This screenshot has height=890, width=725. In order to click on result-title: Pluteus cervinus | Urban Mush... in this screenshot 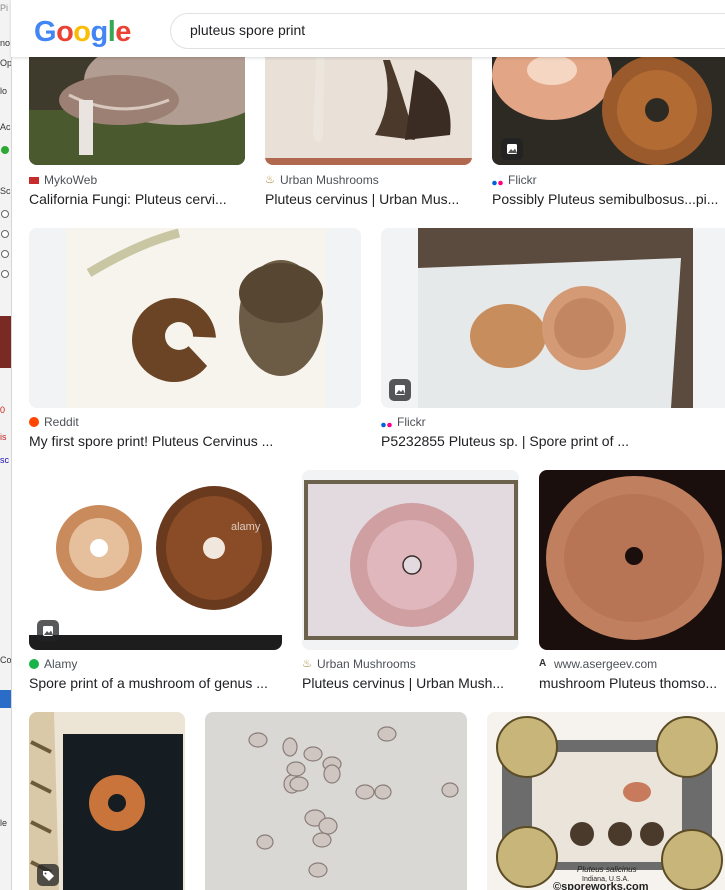, I will do `click(407, 683)`.